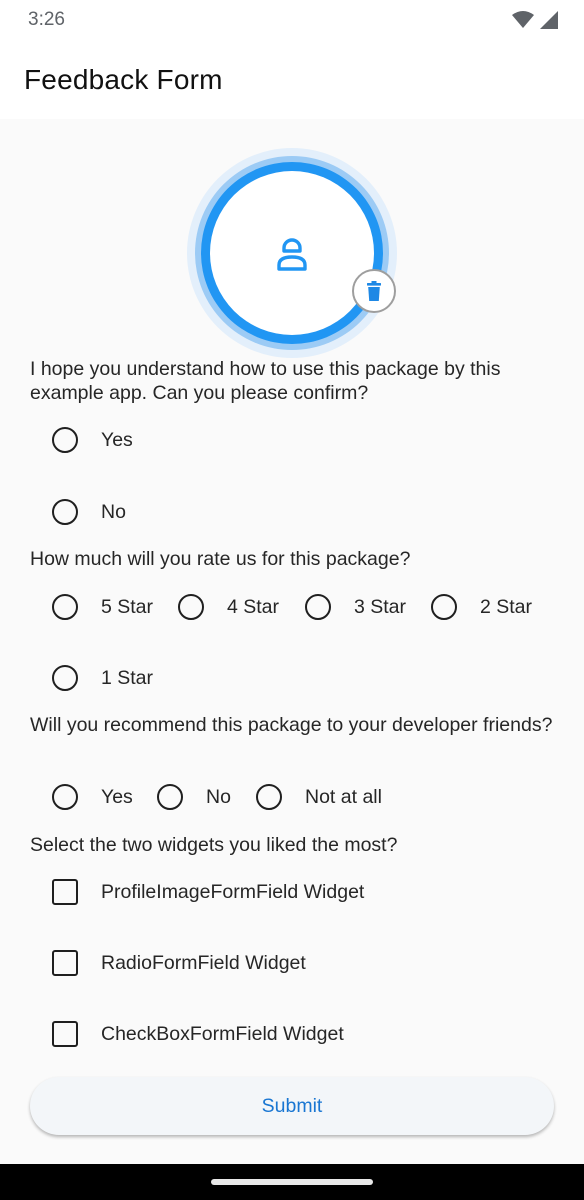  I want to click on radio-rating-4: 4 Star, so click(228, 607).